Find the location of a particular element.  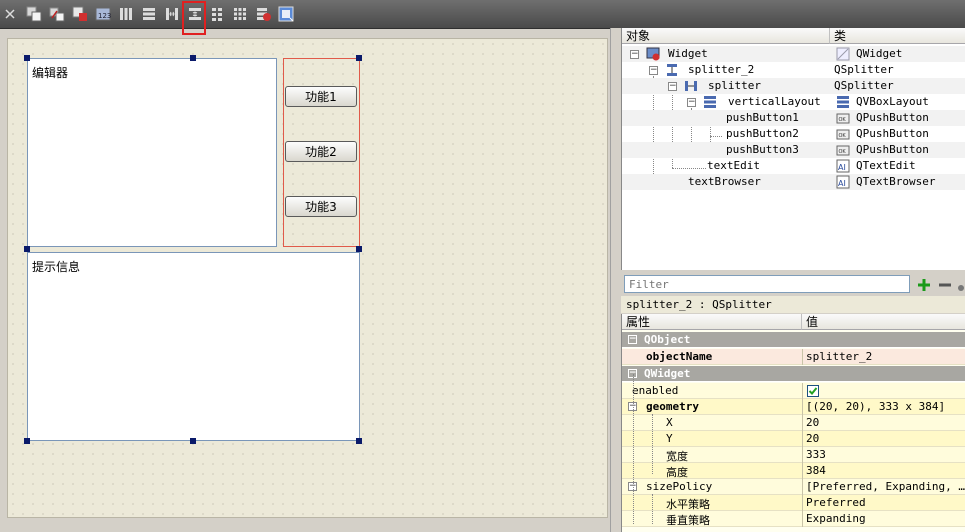

tree-item-class: QVBoxLayout is located at coordinates (892, 101).